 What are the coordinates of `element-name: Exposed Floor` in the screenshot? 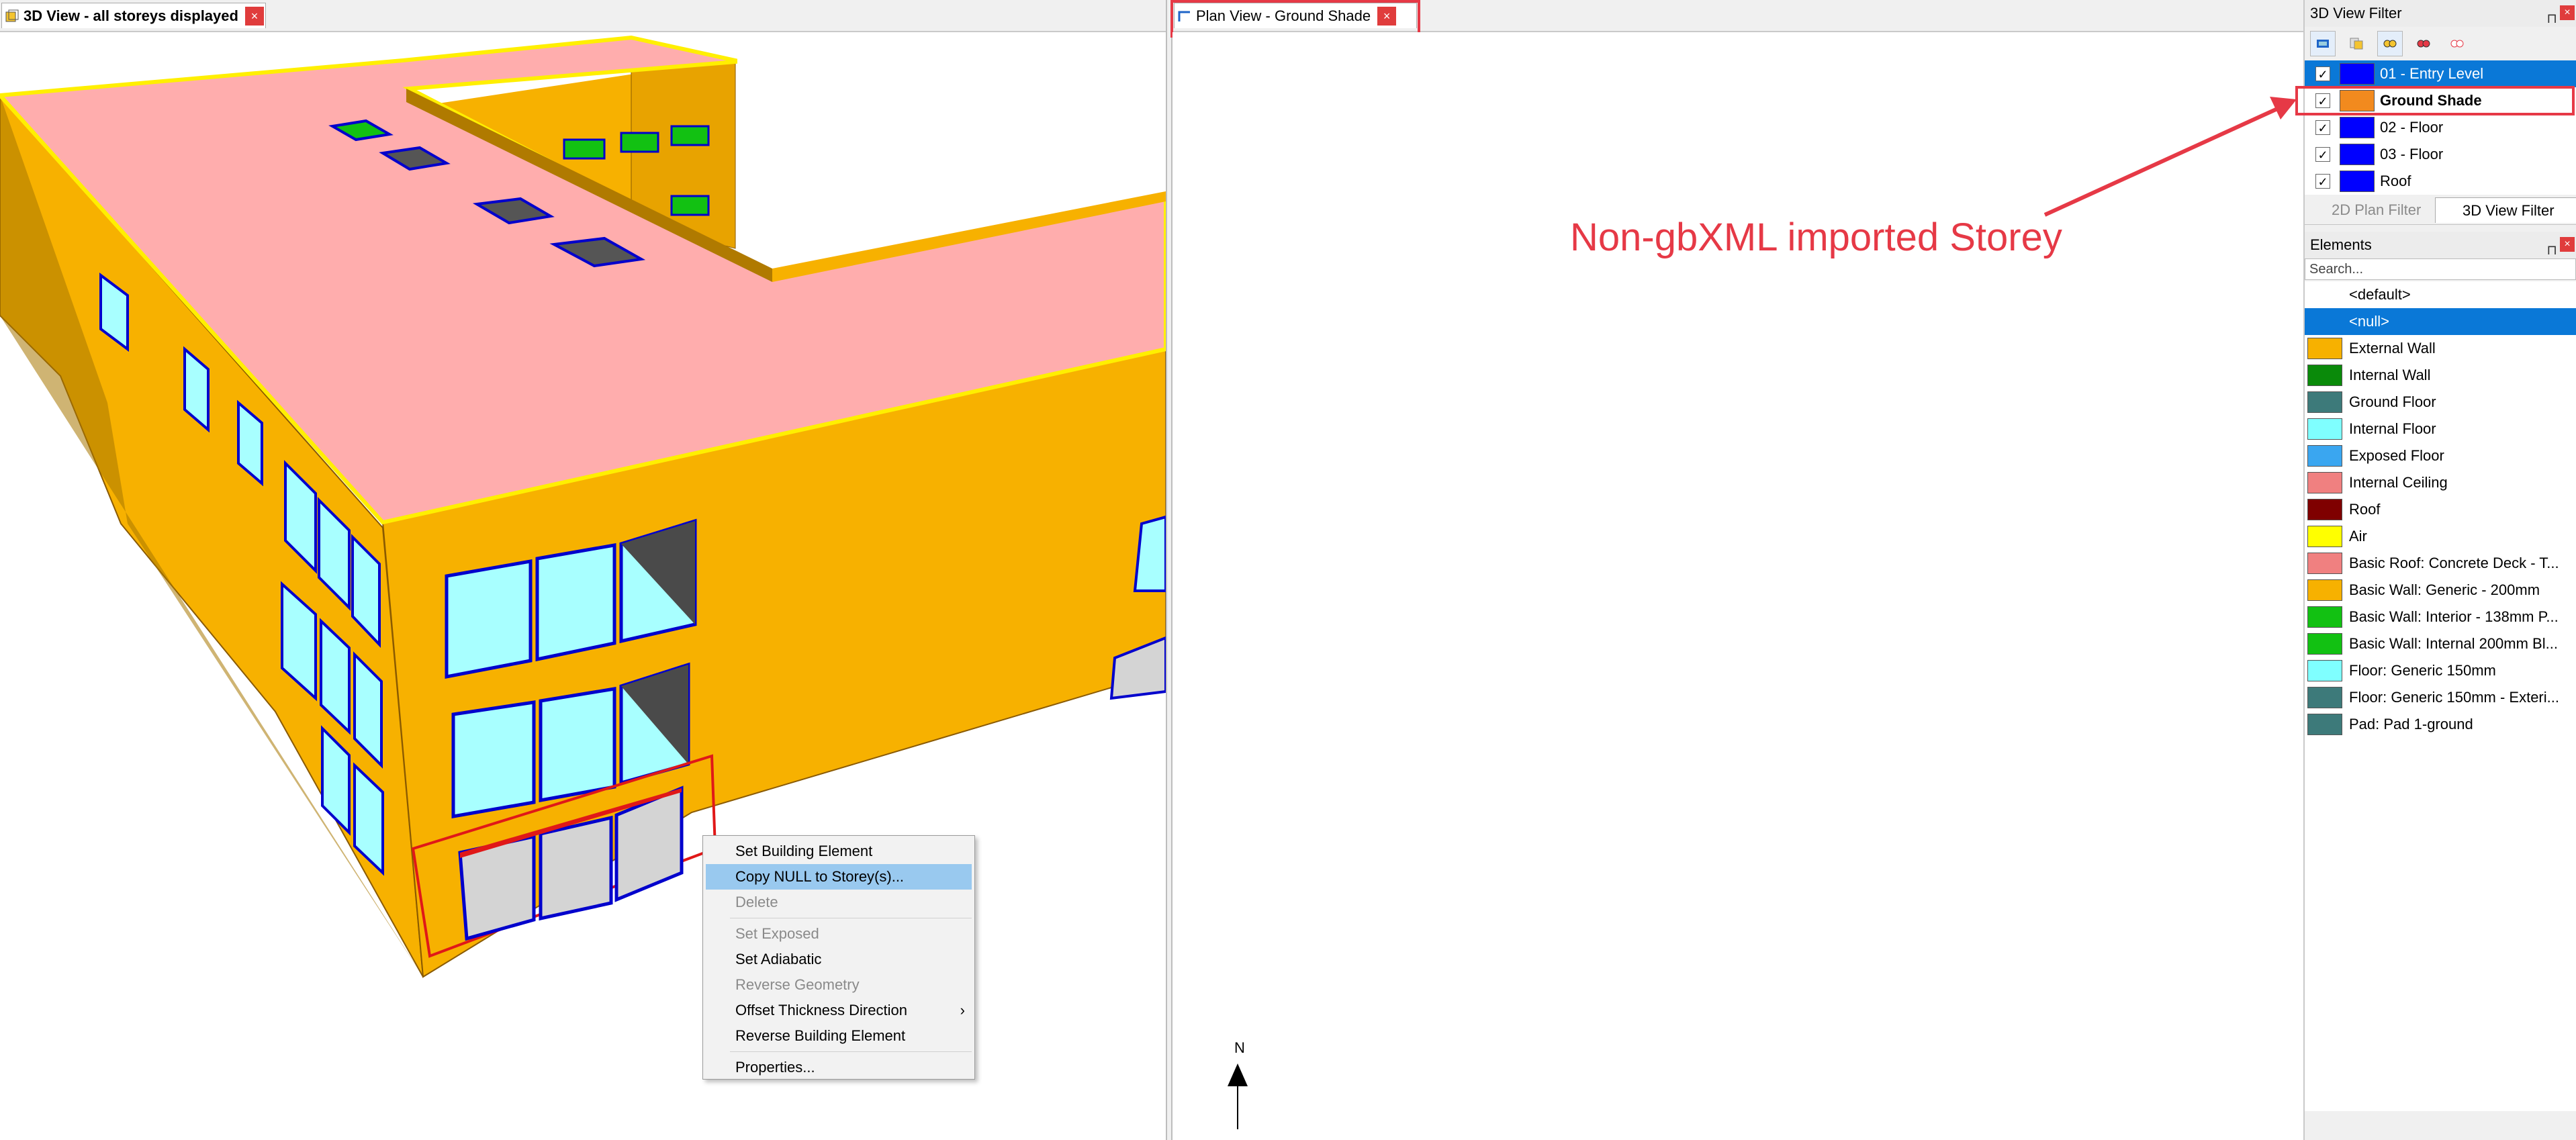 It's located at (2396, 455).